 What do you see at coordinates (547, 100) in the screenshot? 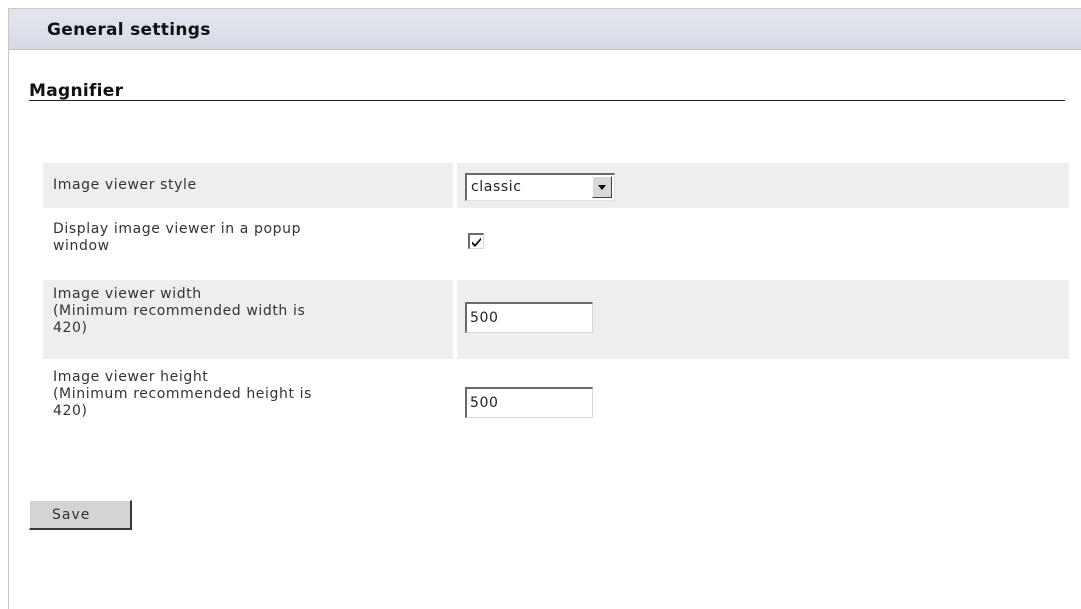
I see `section-divider` at bounding box center [547, 100].